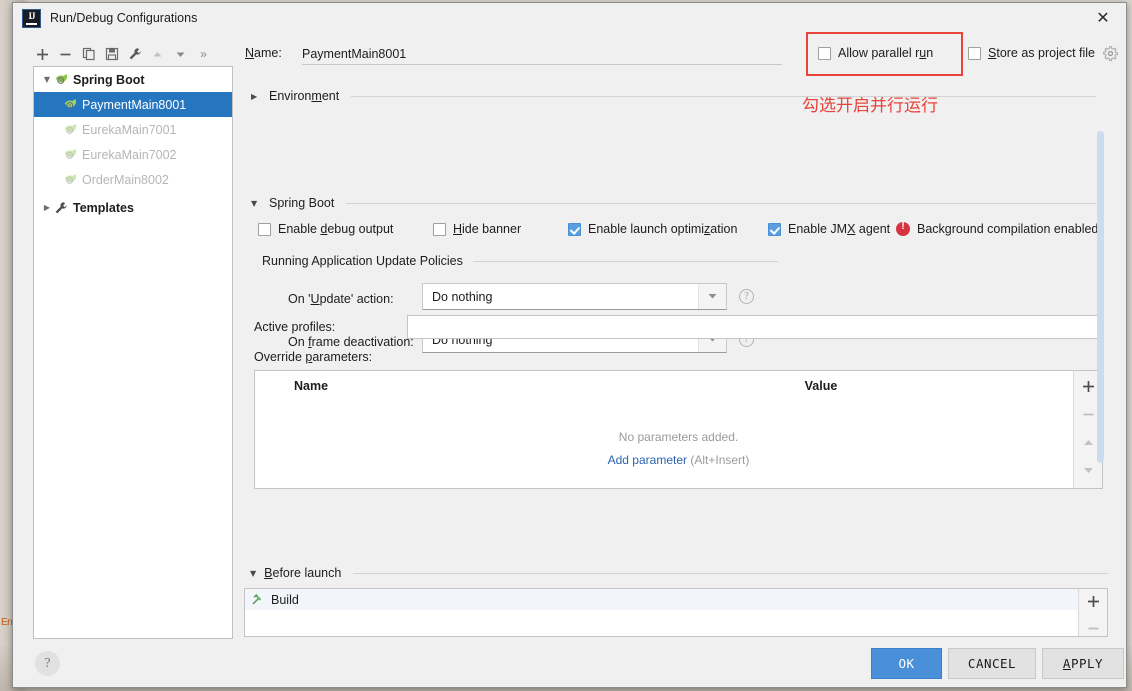 This screenshot has width=1132, height=691. I want to click on allow-parallel-run-checkbox: Allow parallel run, so click(875, 53).